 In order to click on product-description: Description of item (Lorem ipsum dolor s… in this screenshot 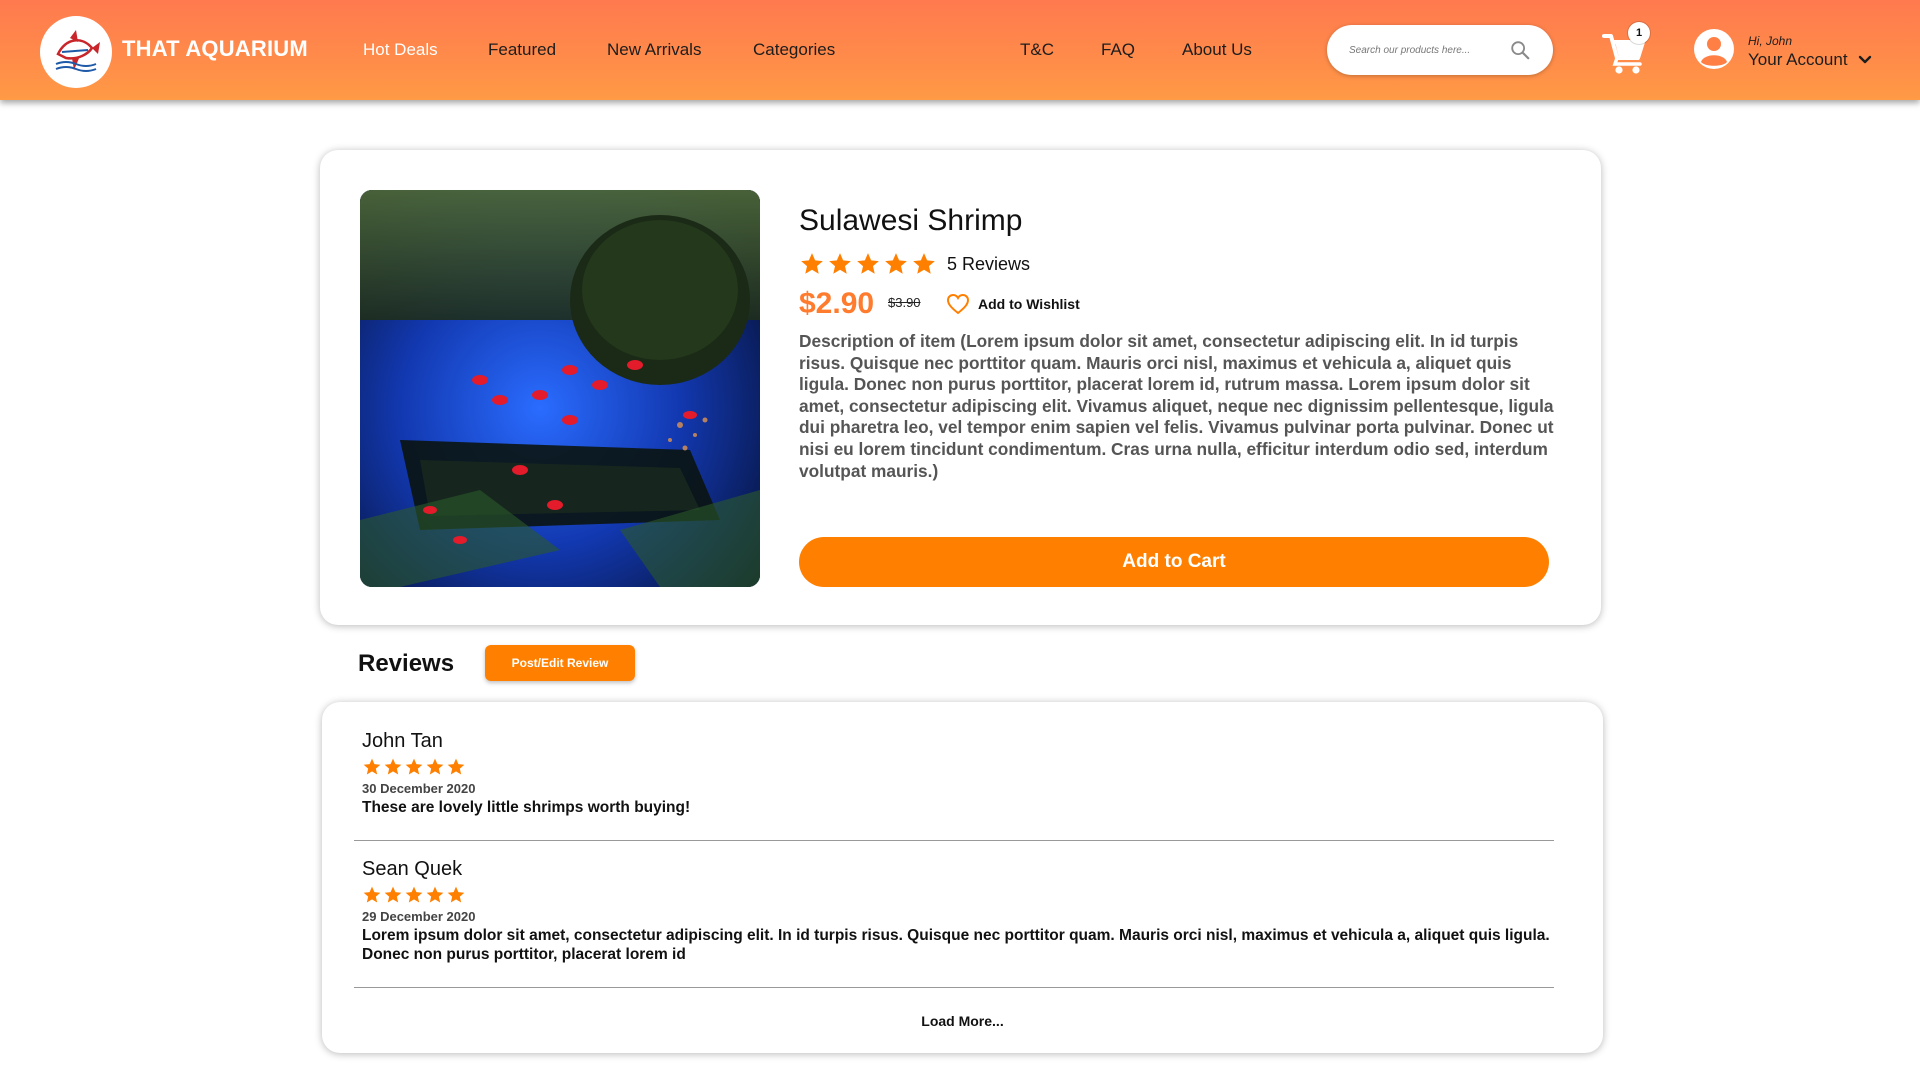, I will do `click(1176, 406)`.